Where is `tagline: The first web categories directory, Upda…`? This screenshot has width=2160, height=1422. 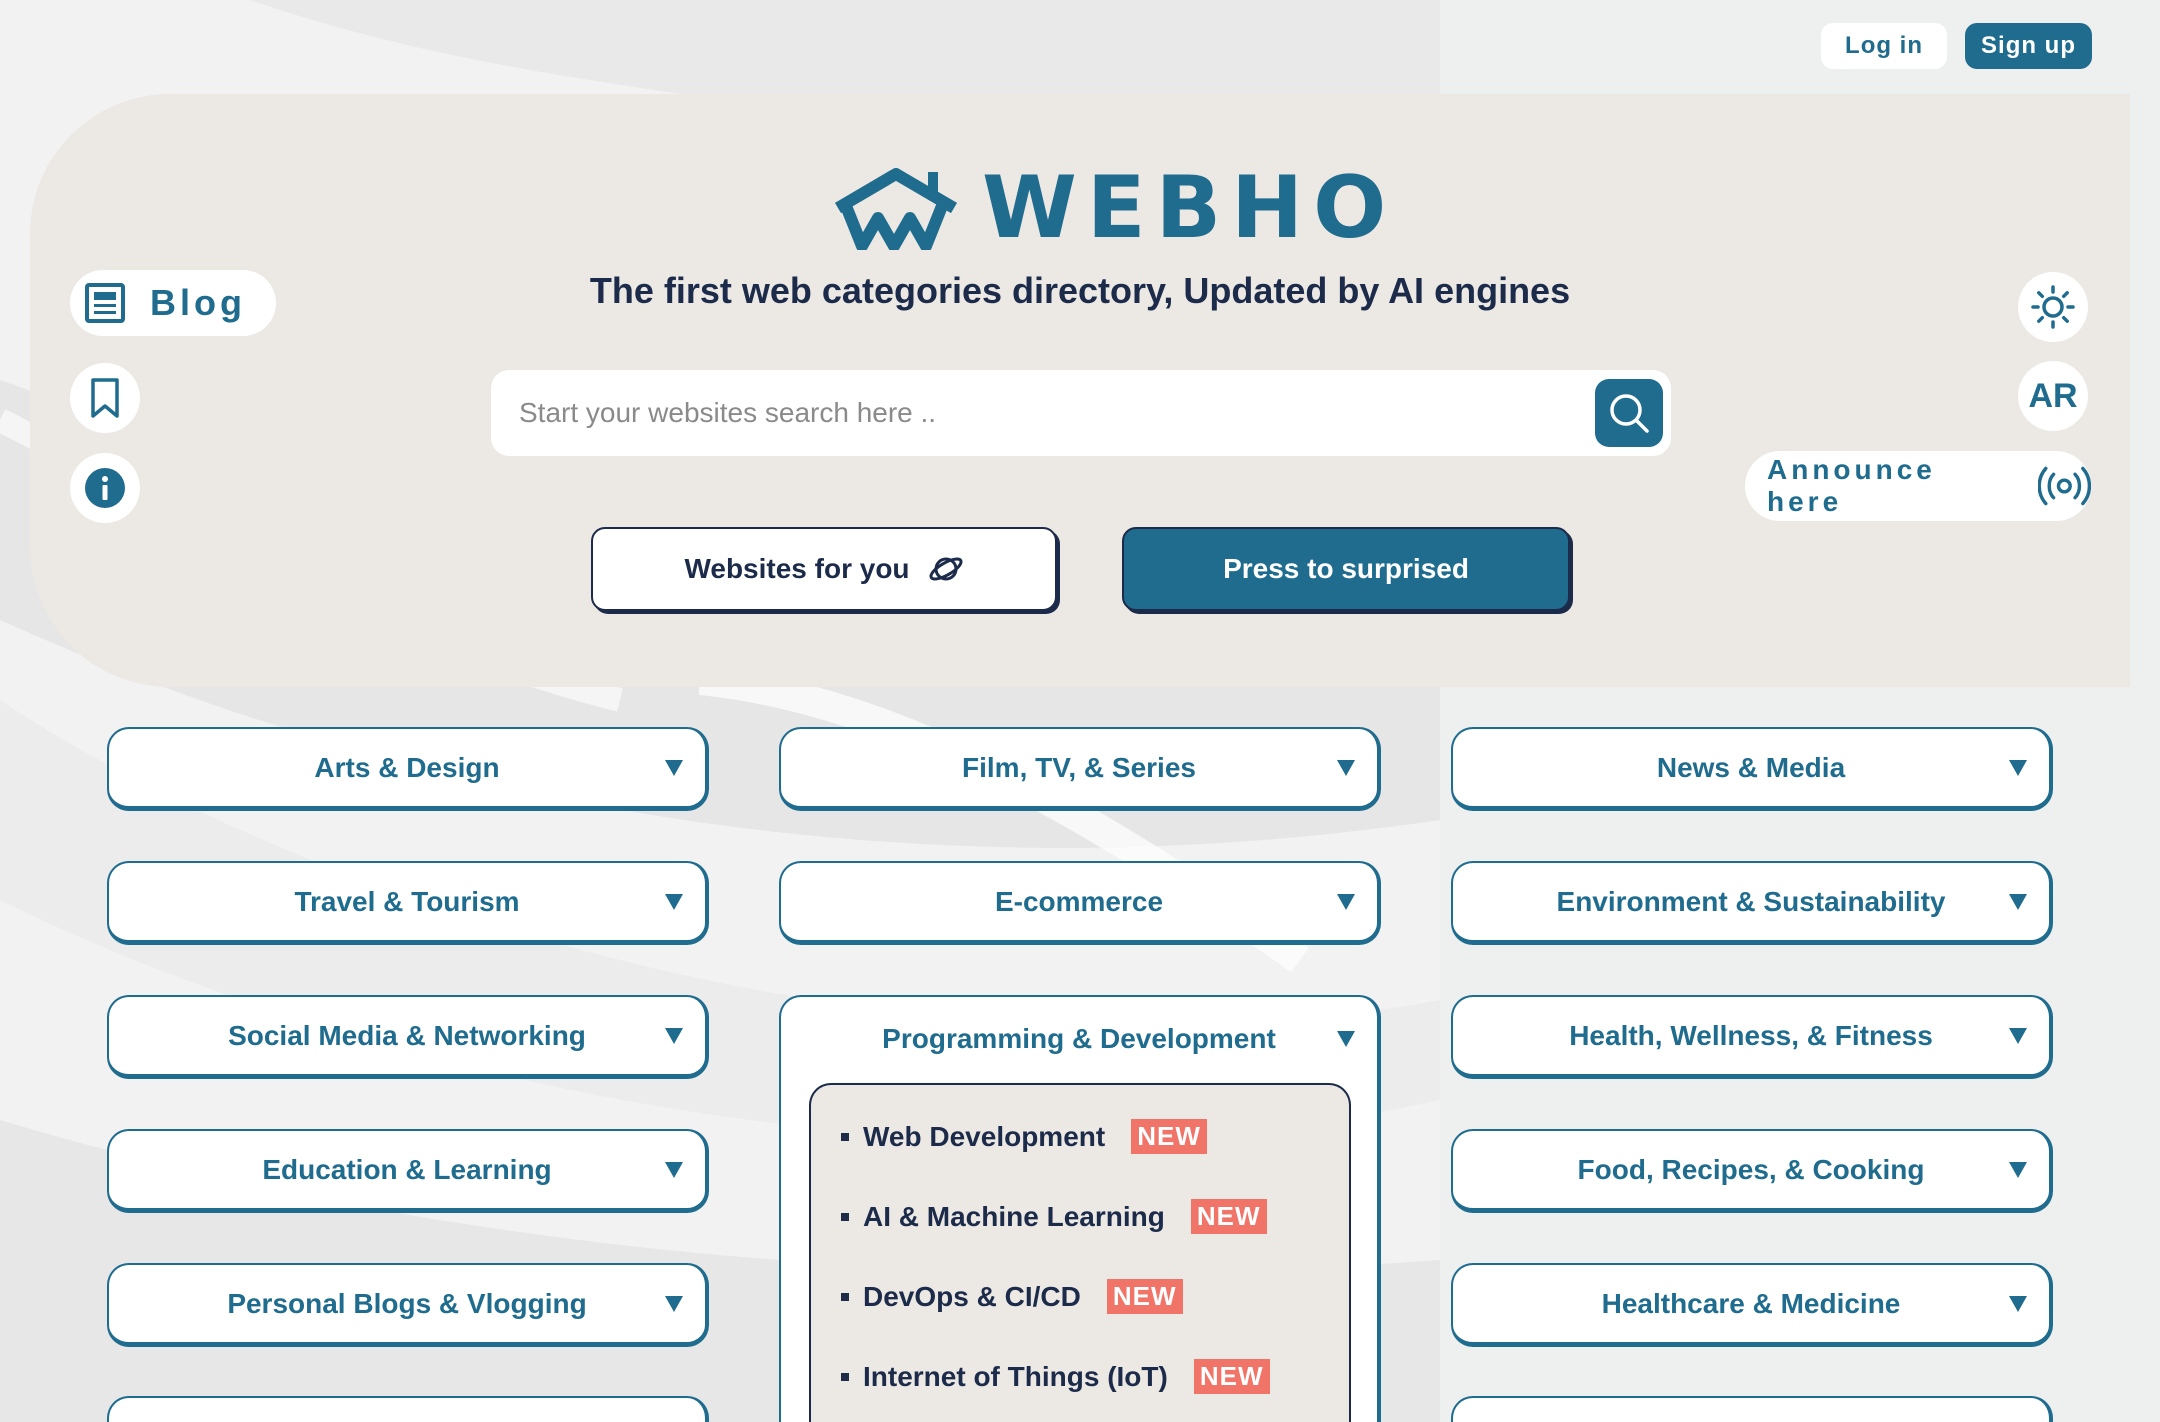
tagline: The first web categories directory, Upda… is located at coordinates (1080, 290).